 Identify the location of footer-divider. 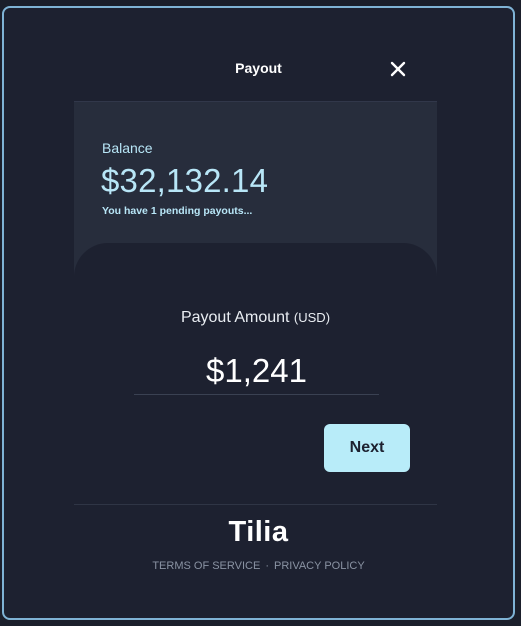
(255, 504).